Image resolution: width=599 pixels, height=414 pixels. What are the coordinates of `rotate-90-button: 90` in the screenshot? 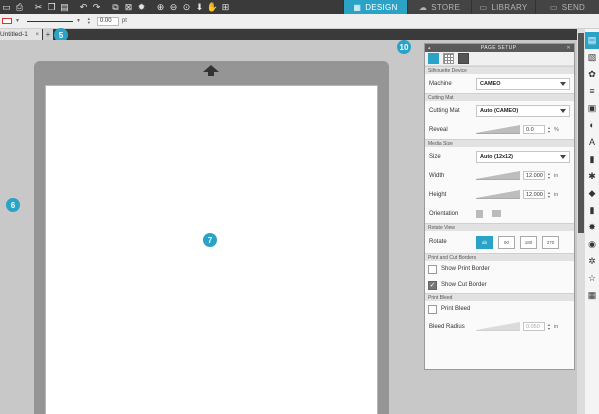 It's located at (506, 242).